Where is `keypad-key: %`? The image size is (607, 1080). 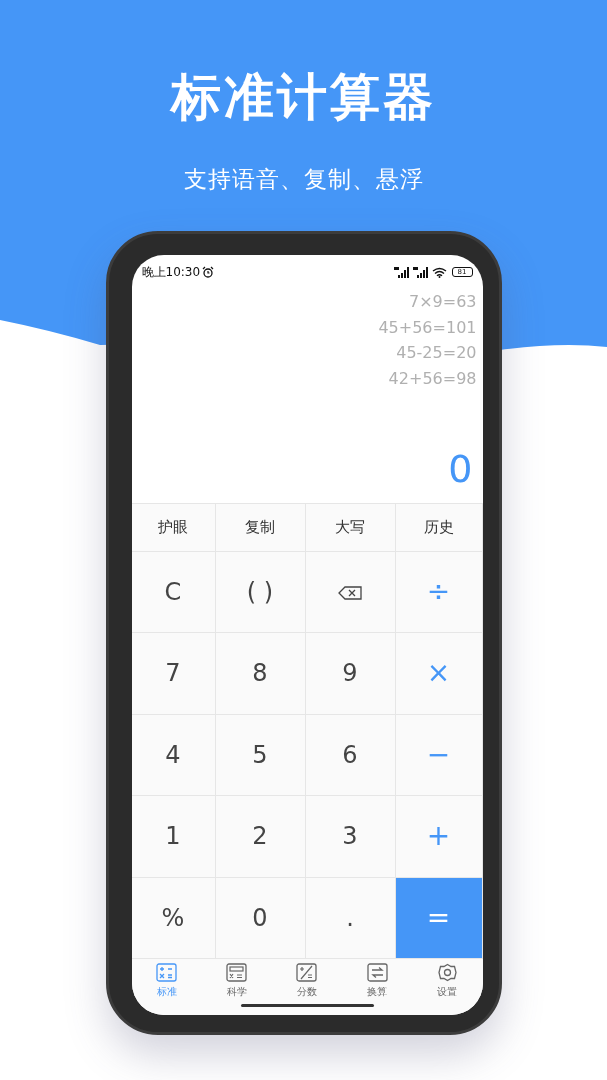
keypad-key: % is located at coordinates (173, 918).